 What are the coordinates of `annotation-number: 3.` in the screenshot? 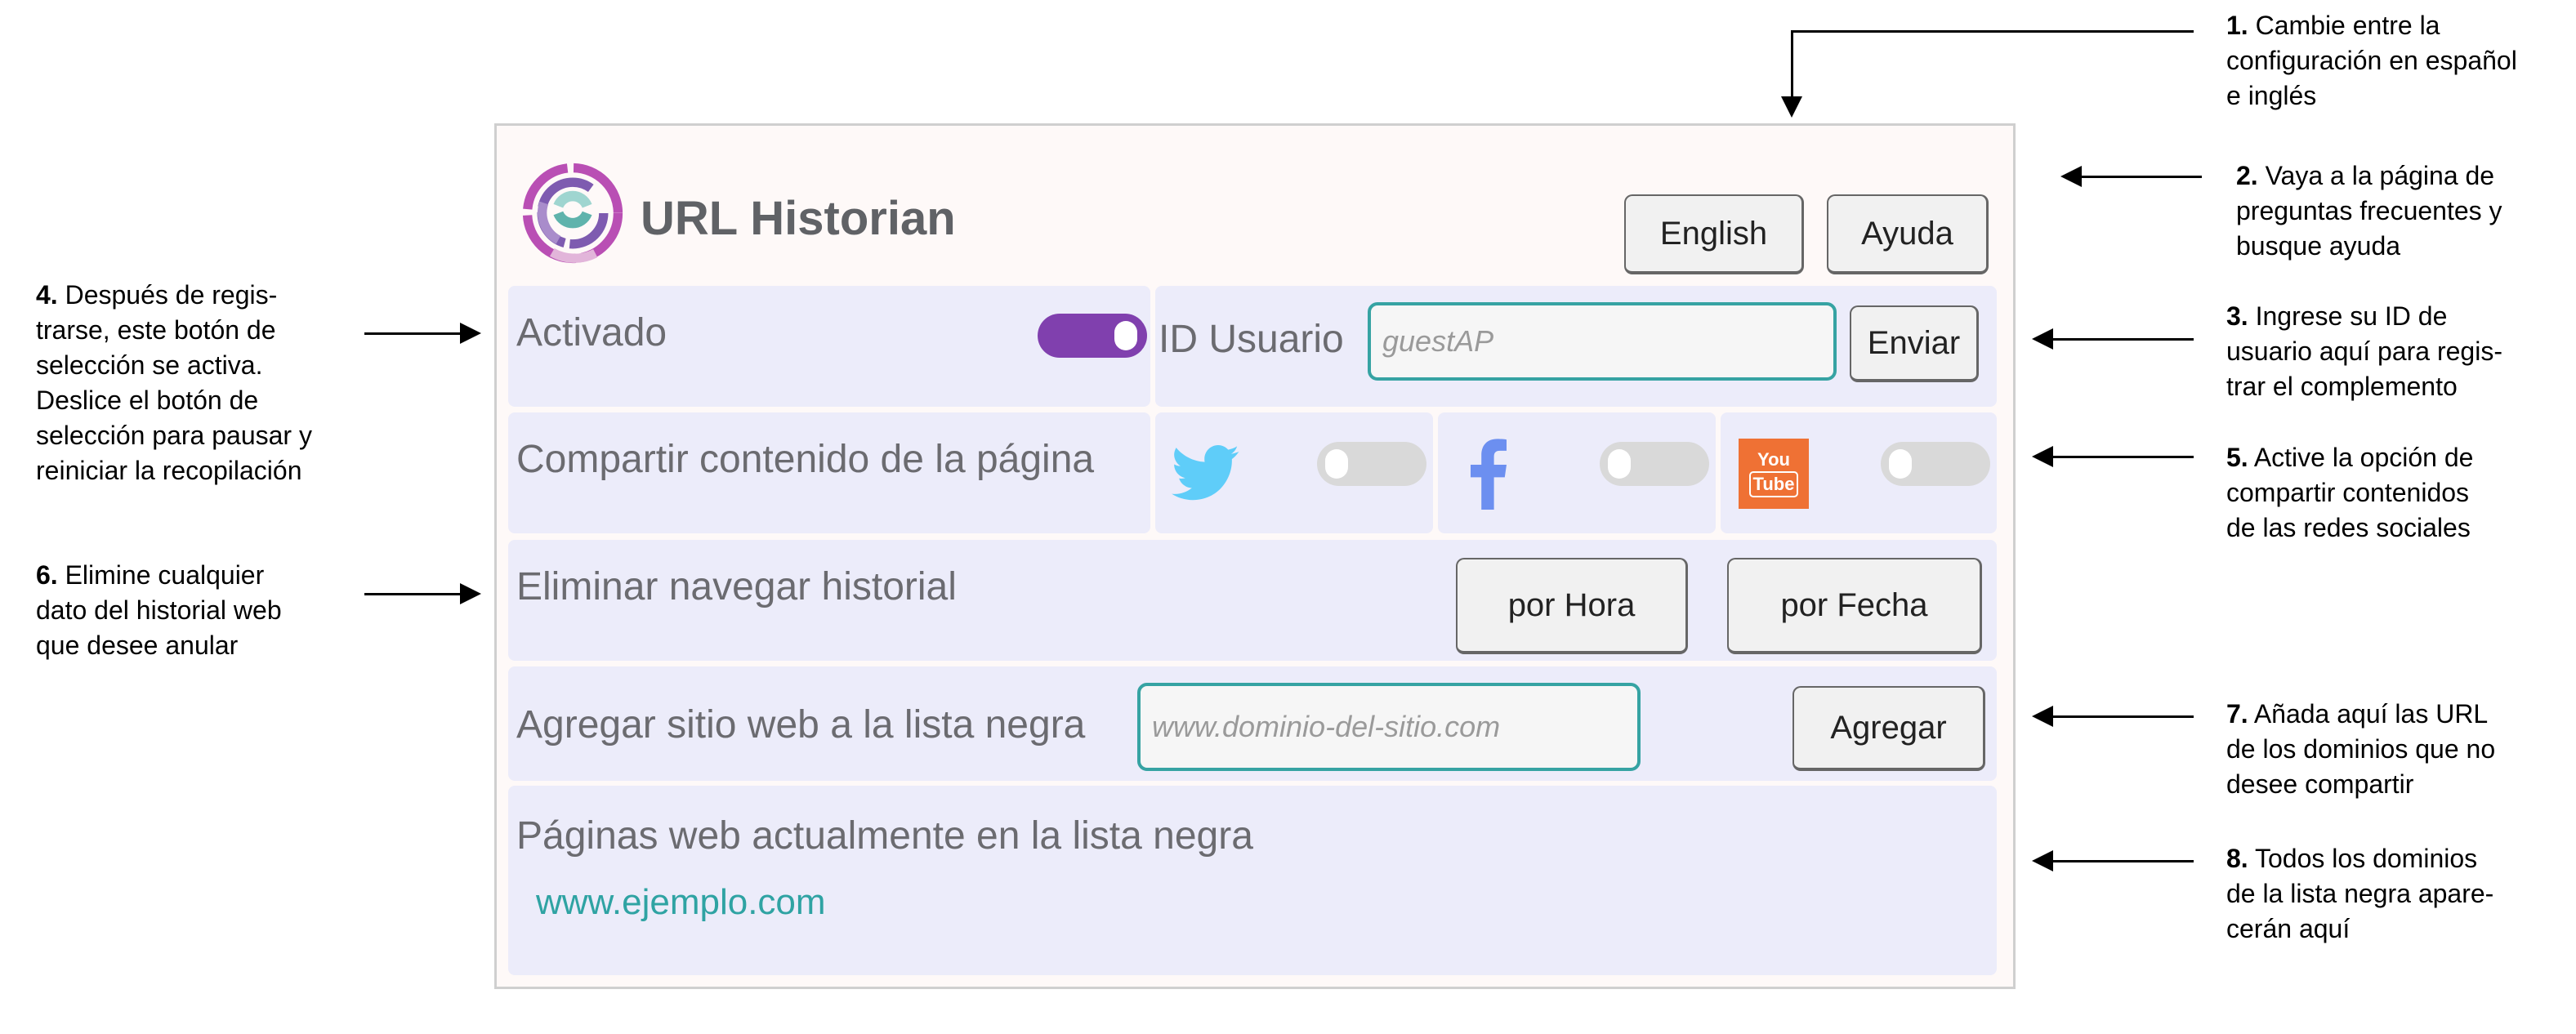 It's located at (2237, 316).